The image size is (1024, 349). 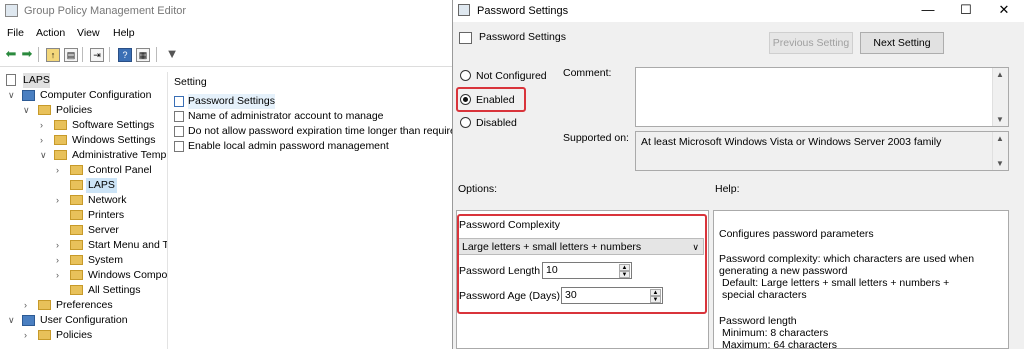 What do you see at coordinates (82, 185) in the screenshot?
I see `tree-item-laps: LAPS` at bounding box center [82, 185].